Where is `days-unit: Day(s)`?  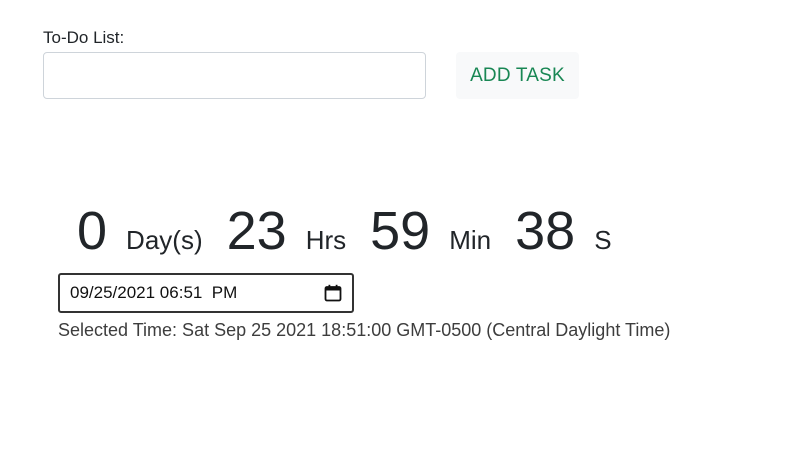 days-unit: Day(s) is located at coordinates (164, 240).